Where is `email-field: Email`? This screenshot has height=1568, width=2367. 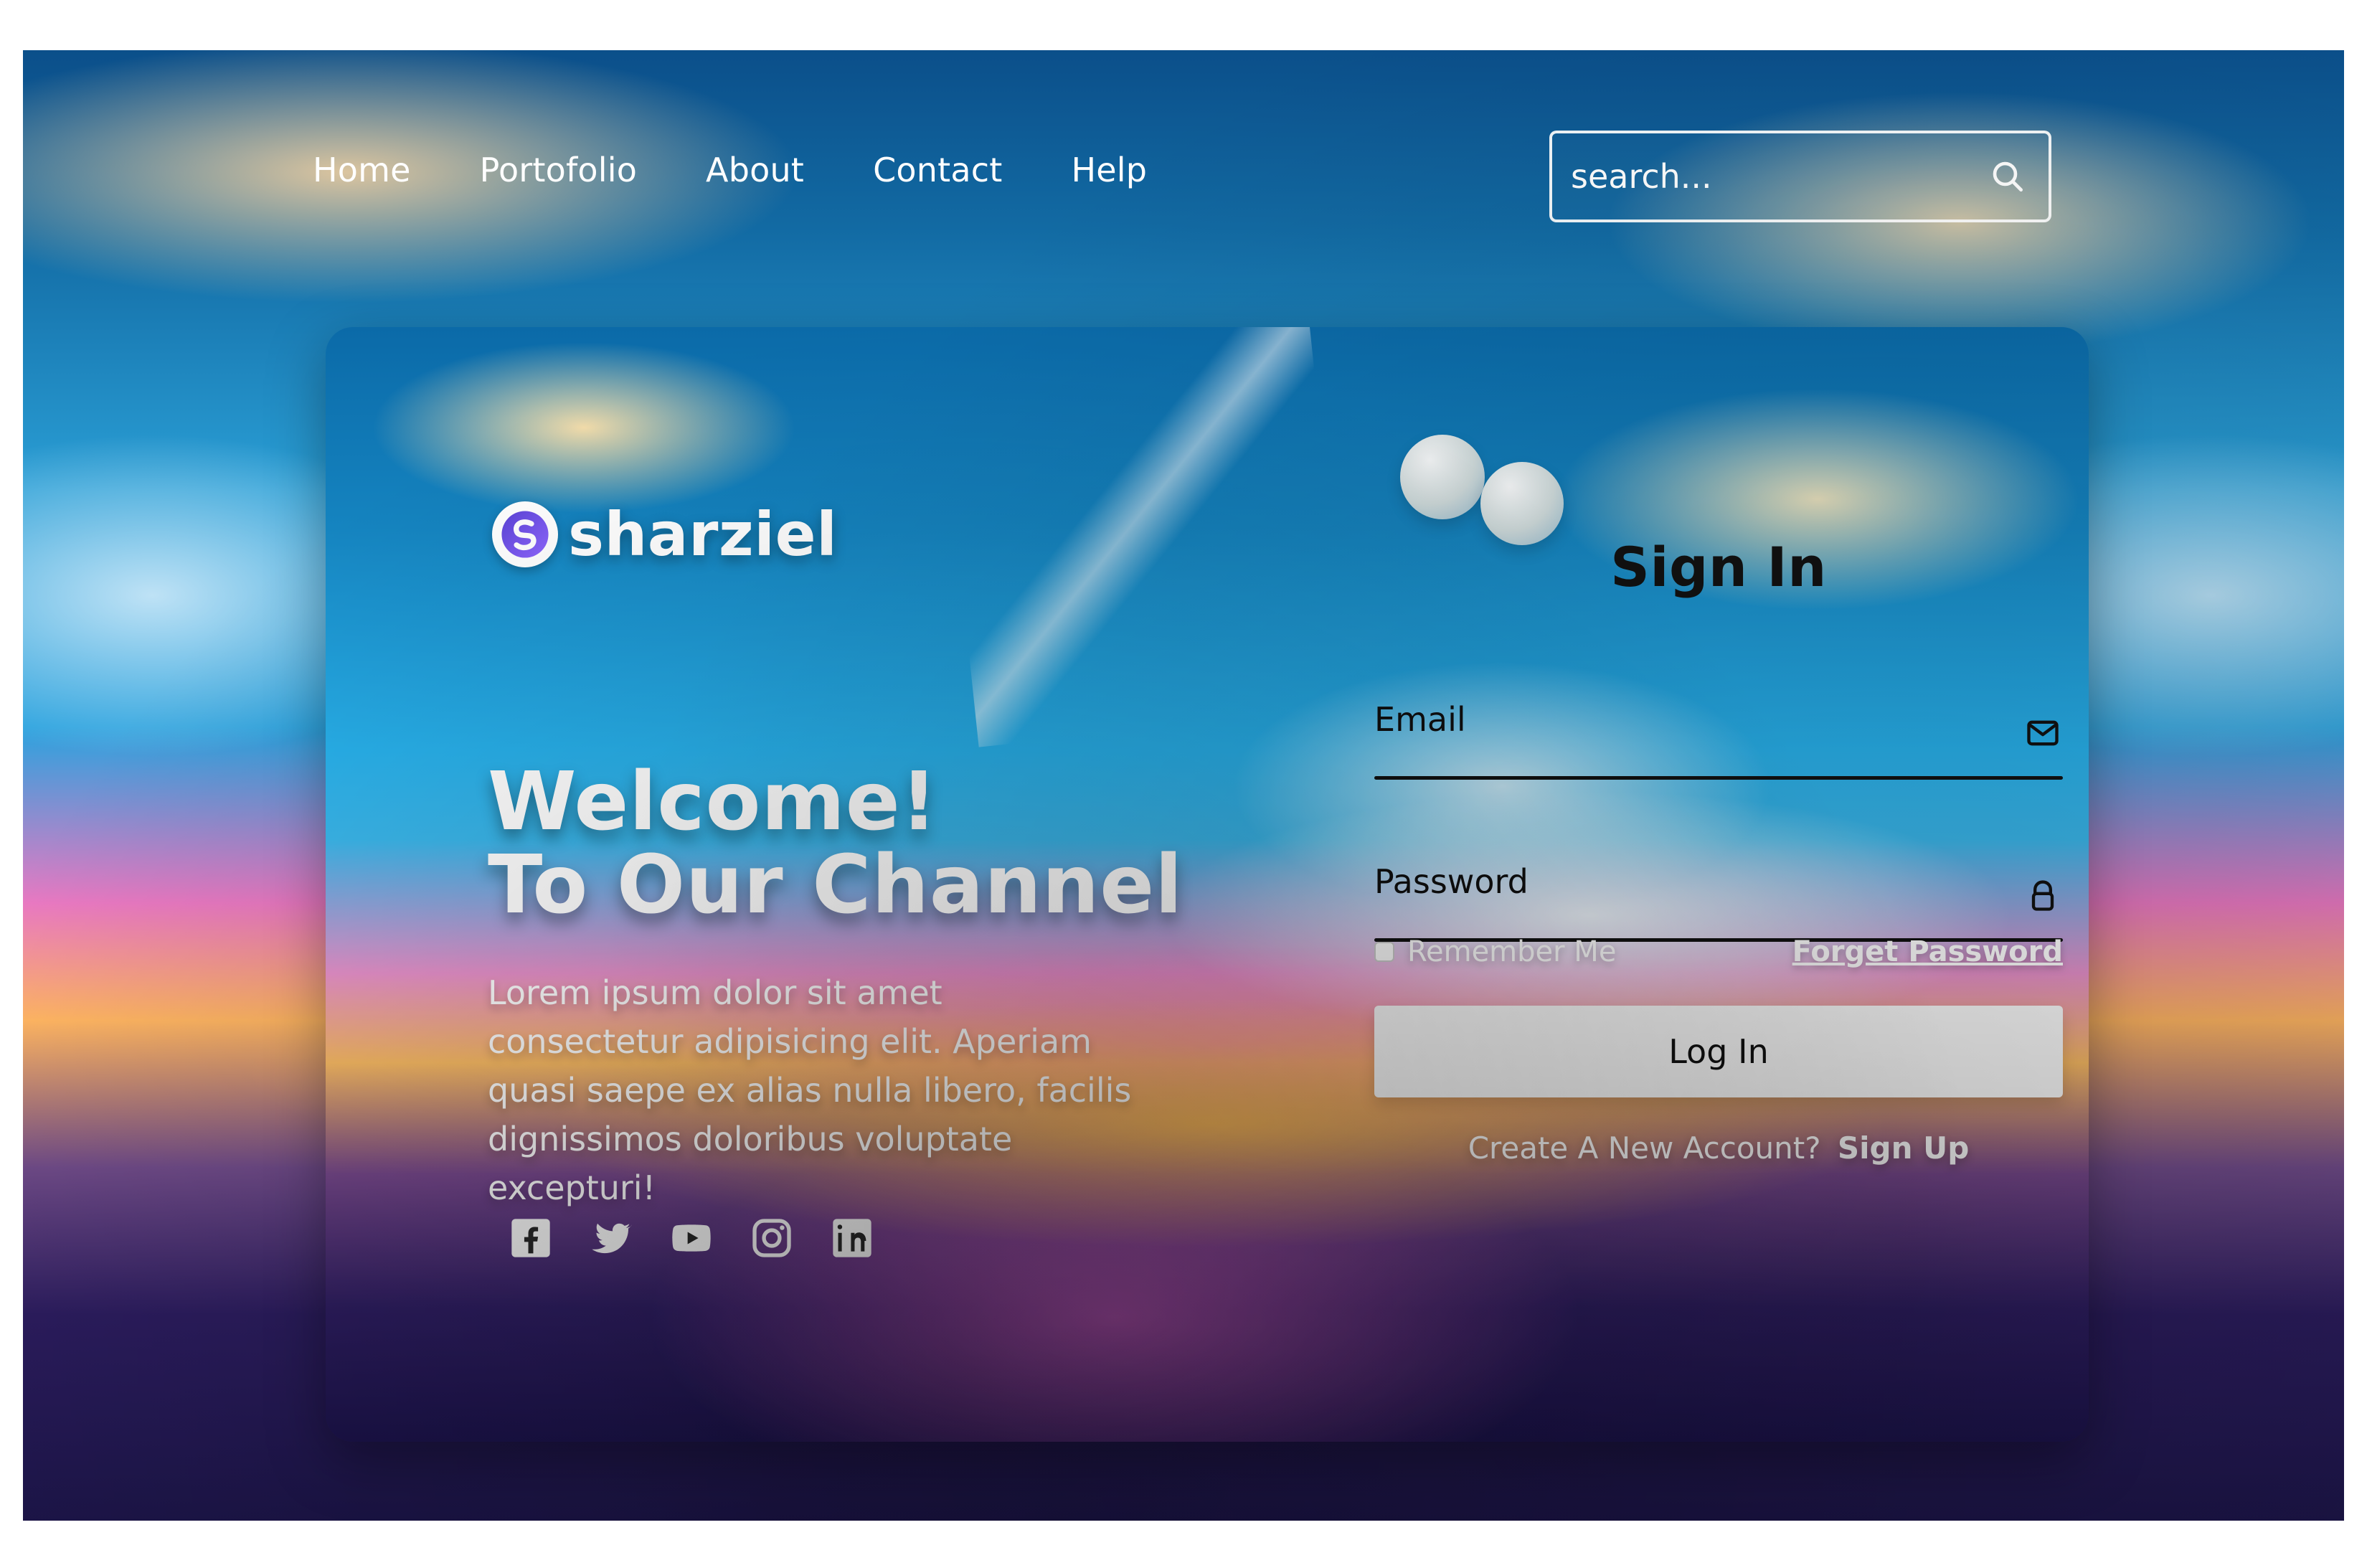 email-field: Email is located at coordinates (1718, 743).